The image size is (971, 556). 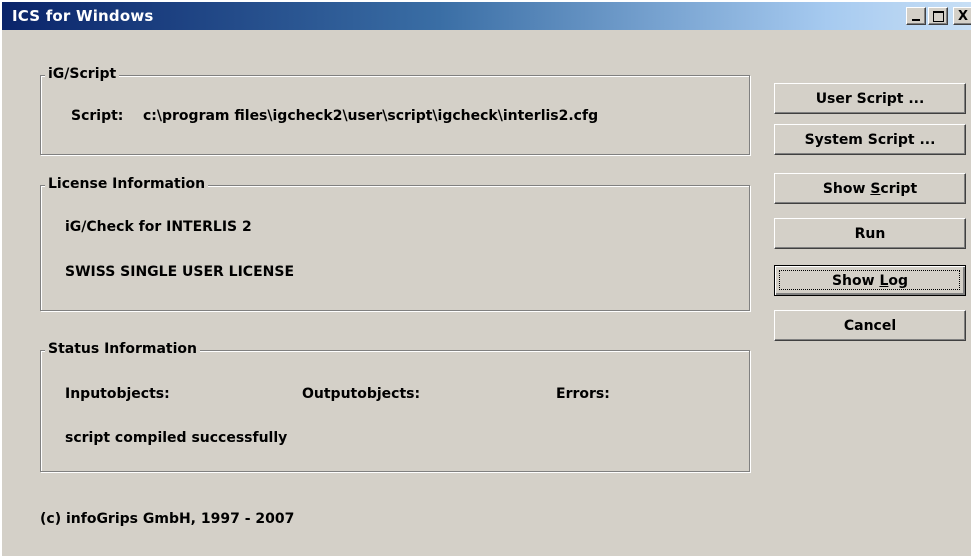 What do you see at coordinates (875, 188) in the screenshot?
I see `show-script-accelerator: S` at bounding box center [875, 188].